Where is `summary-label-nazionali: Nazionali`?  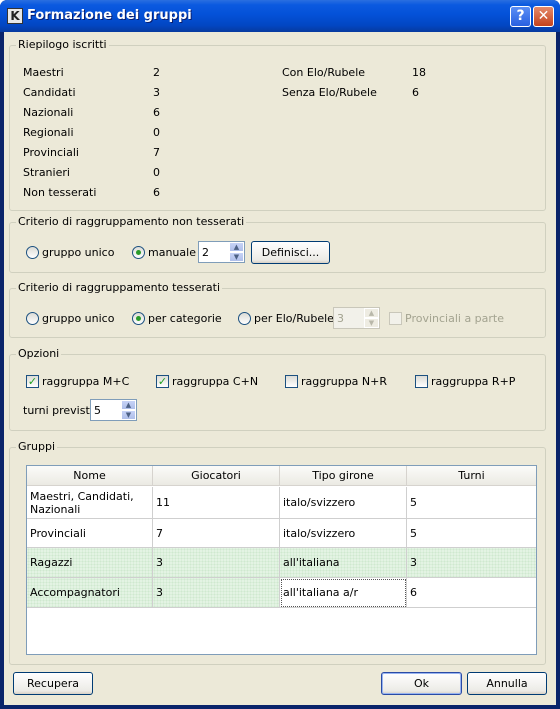
summary-label-nazionali: Nazionali is located at coordinates (48, 112).